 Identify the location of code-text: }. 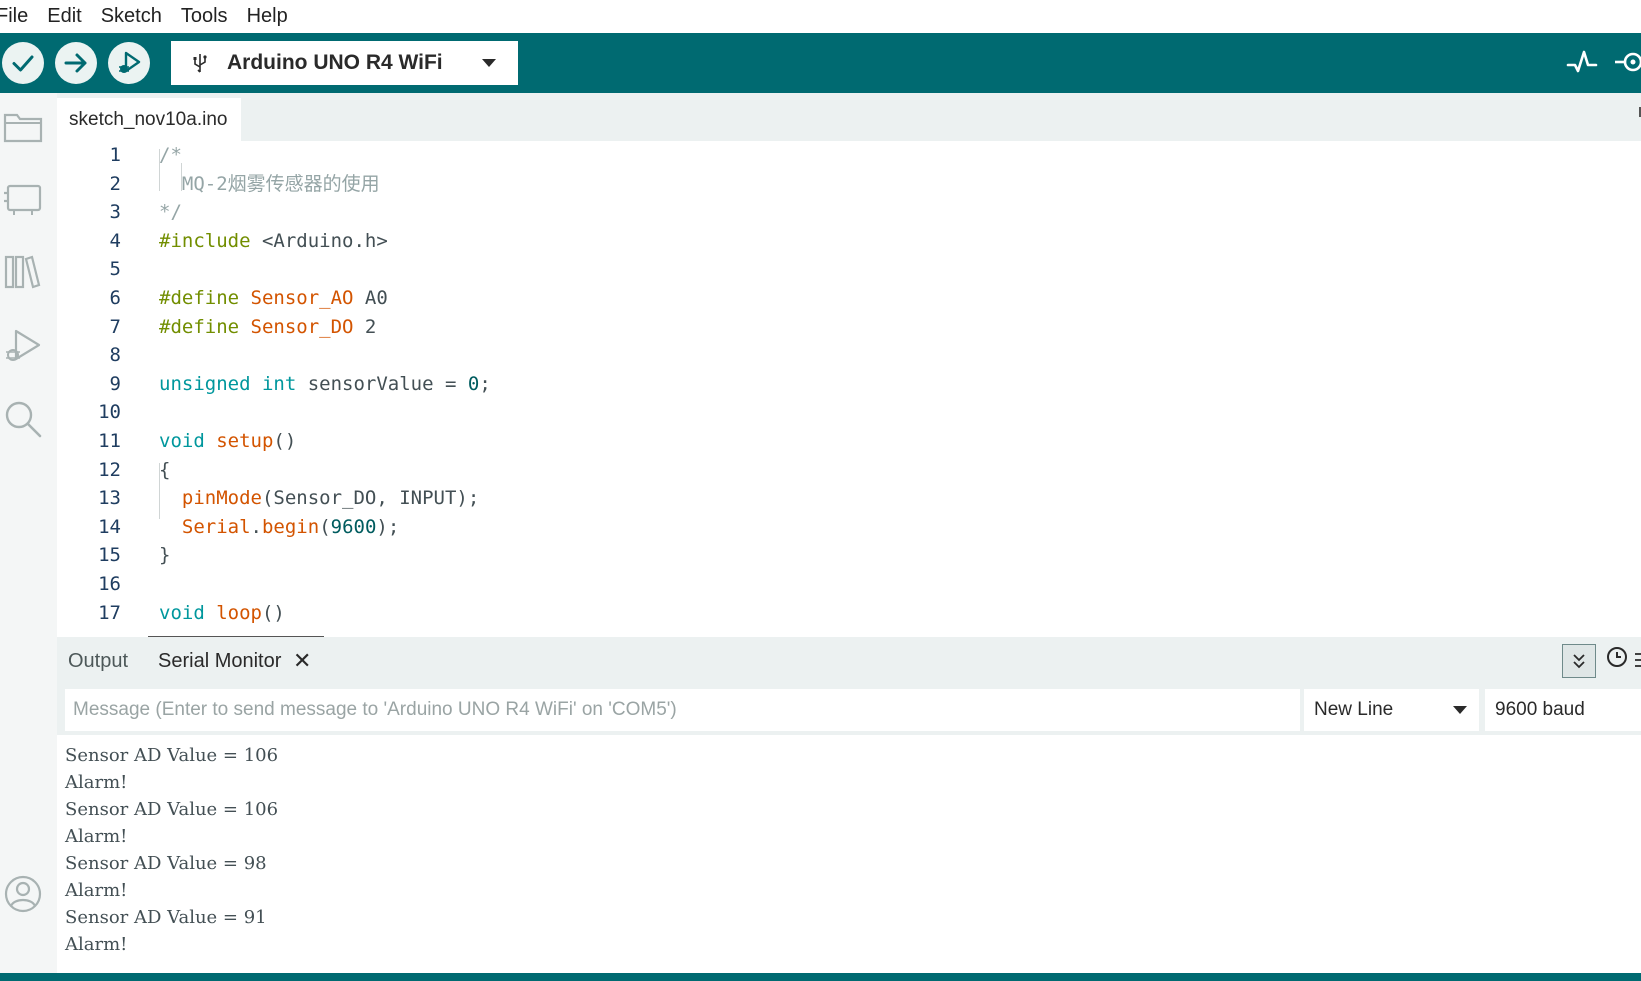
(165, 555).